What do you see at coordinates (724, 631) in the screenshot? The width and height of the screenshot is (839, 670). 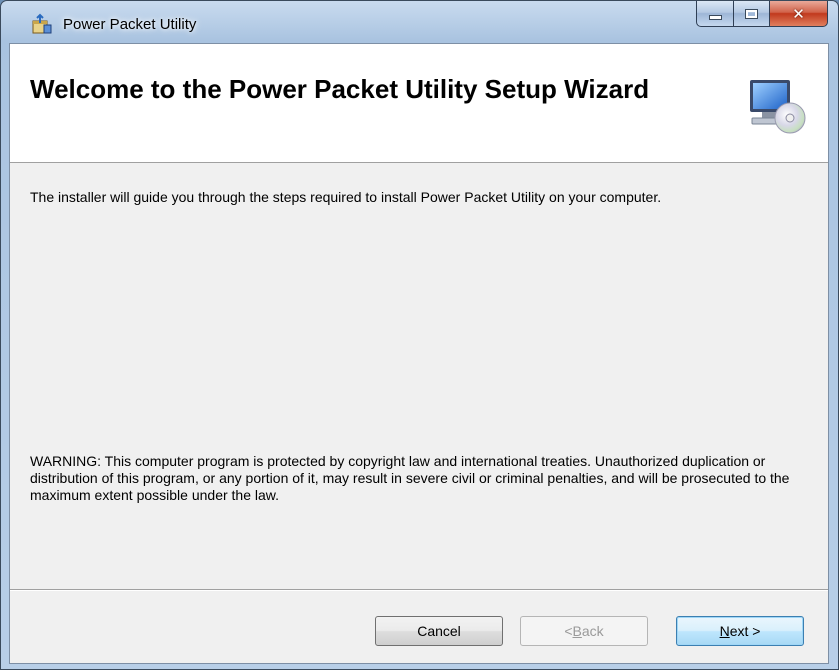 I see `next-label-accelerator: N` at bounding box center [724, 631].